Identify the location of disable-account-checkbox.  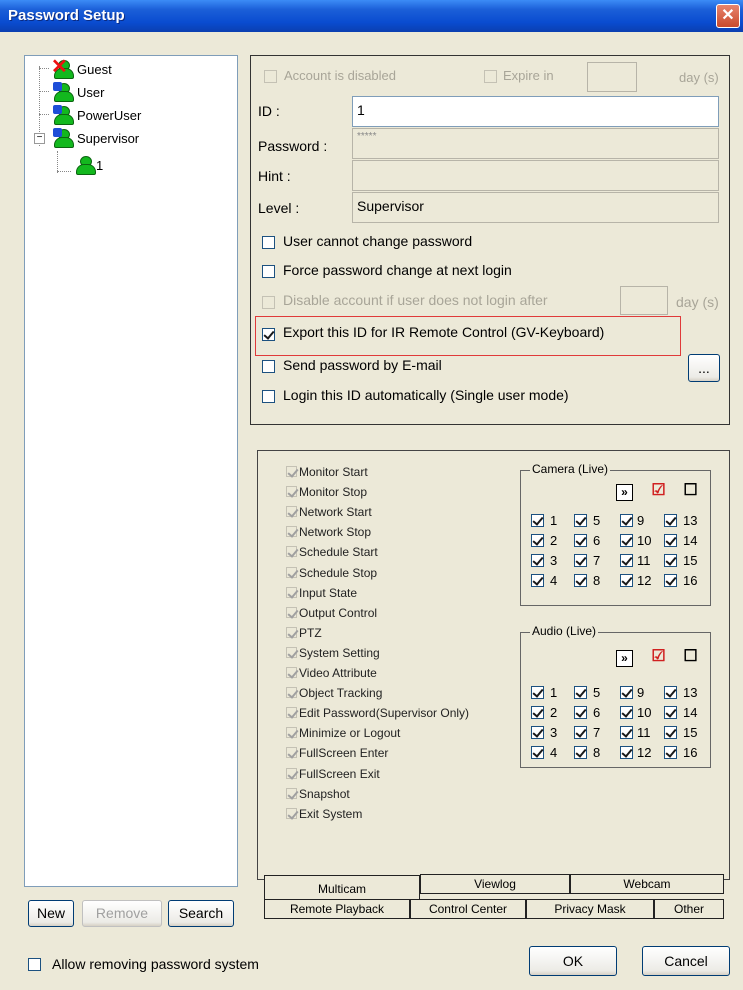
(268, 302).